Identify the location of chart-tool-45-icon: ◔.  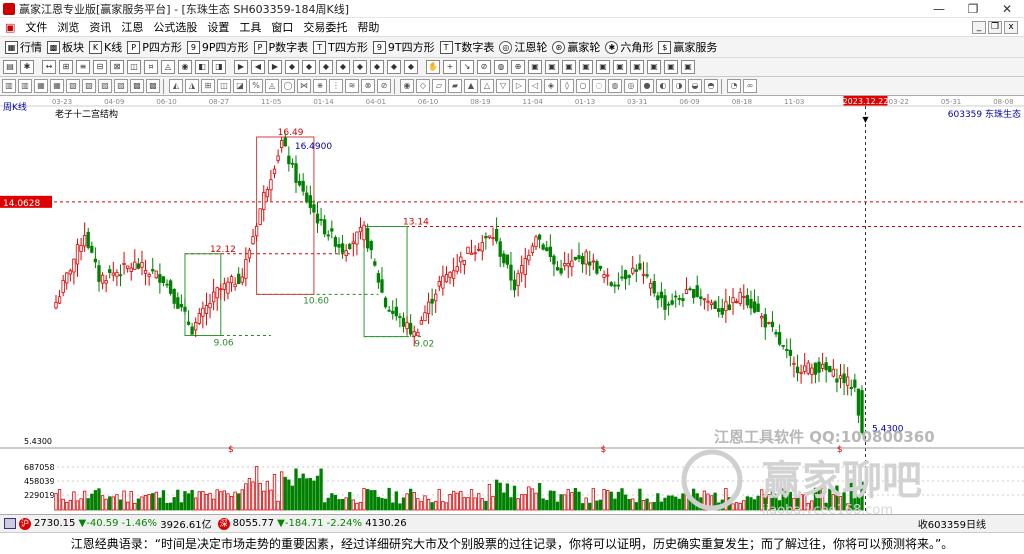
(734, 86).